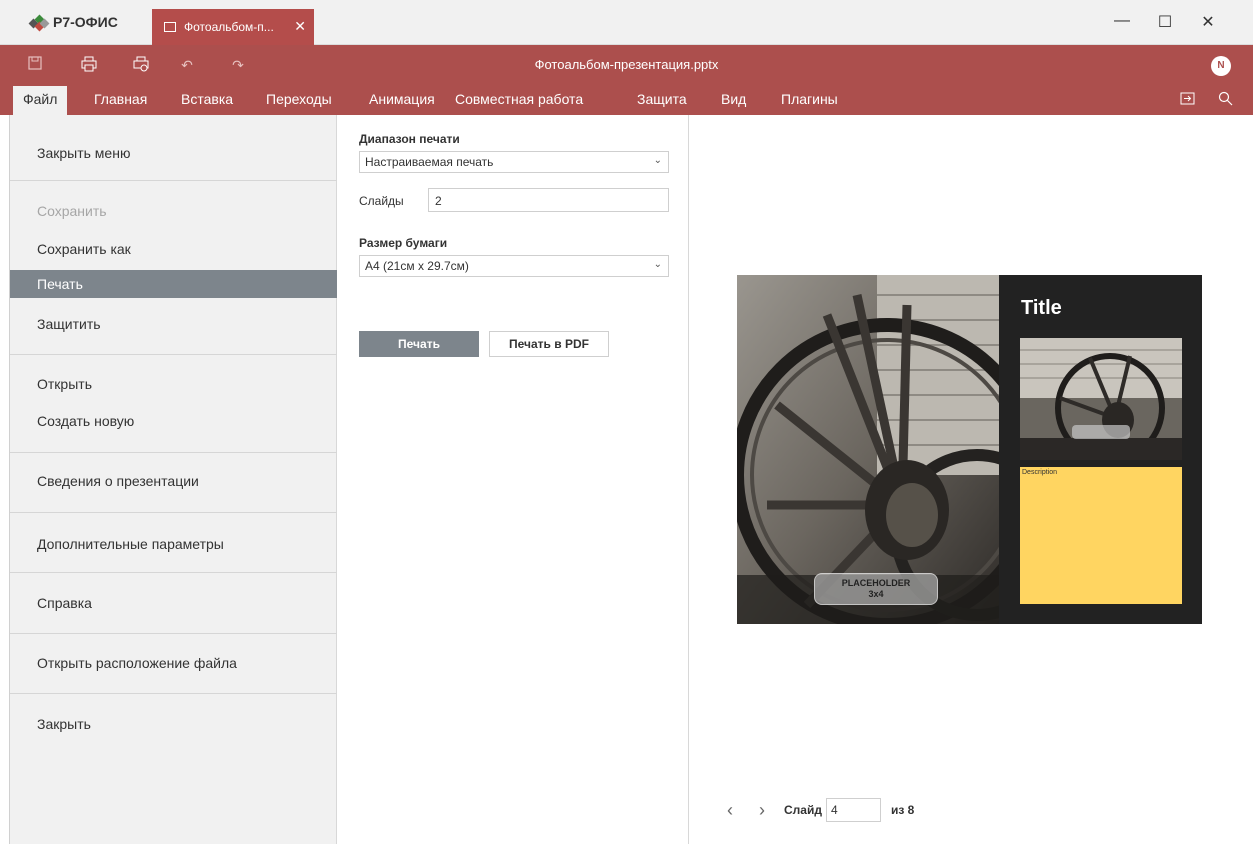 This screenshot has width=1253, height=844. I want to click on open-location-icon, so click(1187, 100).